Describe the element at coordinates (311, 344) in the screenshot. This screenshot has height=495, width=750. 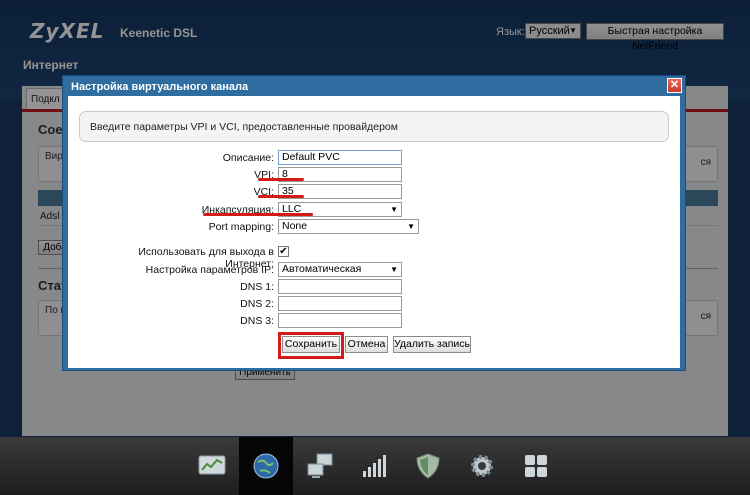
I see `save-button: Сохранить` at that location.